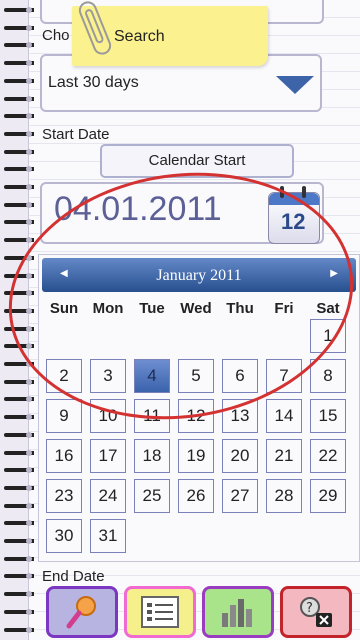 The width and height of the screenshot is (360, 640). I want to click on choose-label: Cho, so click(56, 35).